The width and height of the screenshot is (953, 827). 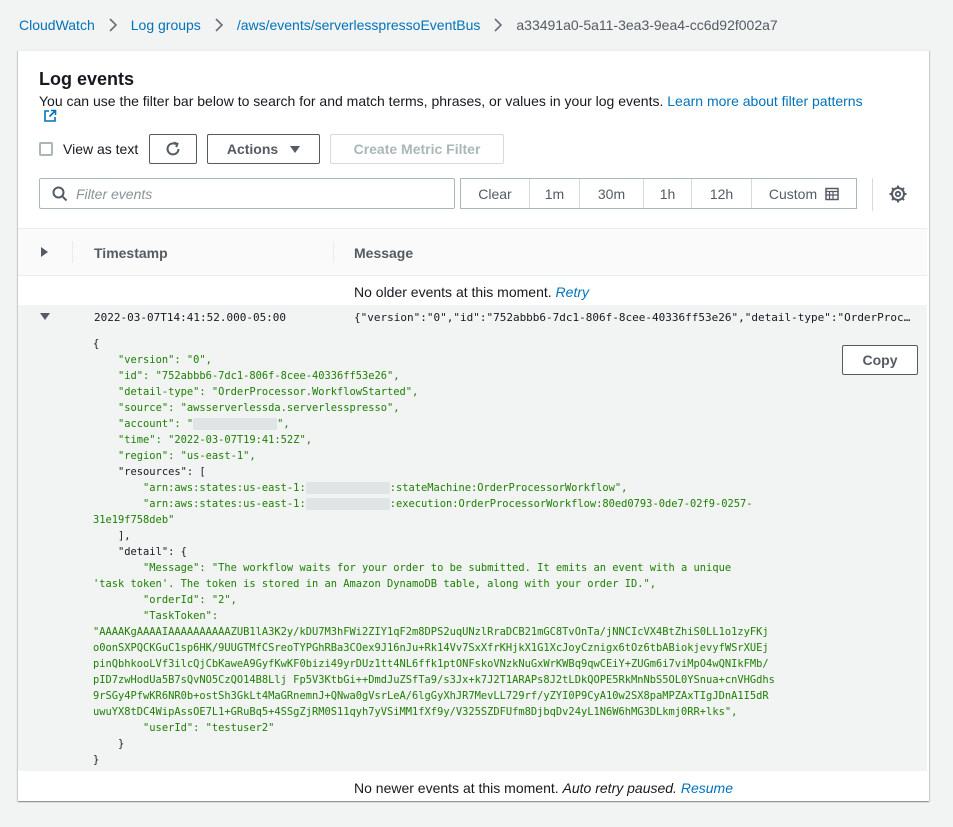 I want to click on json-line: "region": "us-east-1",, so click(x=187, y=456).